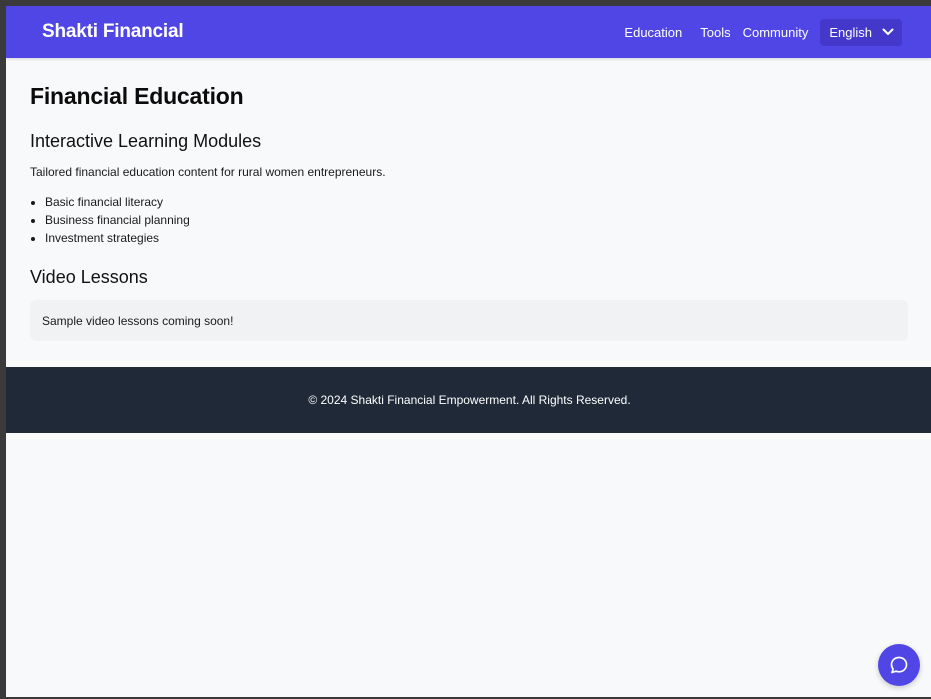  I want to click on list-item: Investment strategies, so click(476, 238).